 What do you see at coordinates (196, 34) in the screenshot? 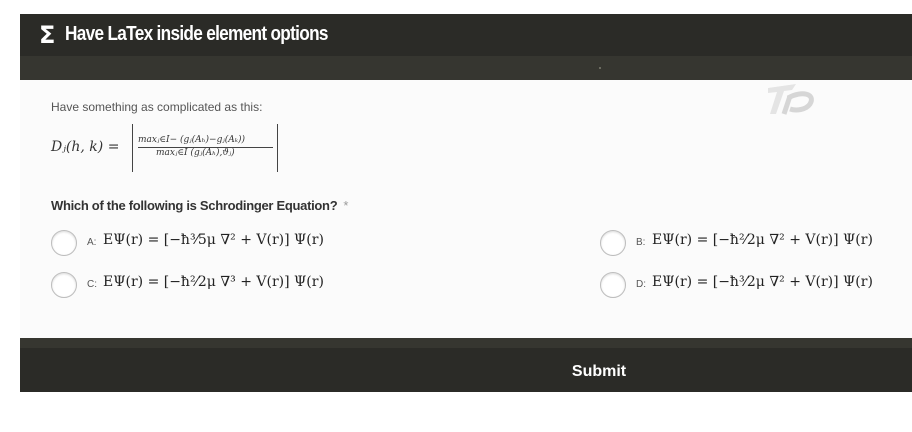
I see `page-title: Have LaTex inside element options` at bounding box center [196, 34].